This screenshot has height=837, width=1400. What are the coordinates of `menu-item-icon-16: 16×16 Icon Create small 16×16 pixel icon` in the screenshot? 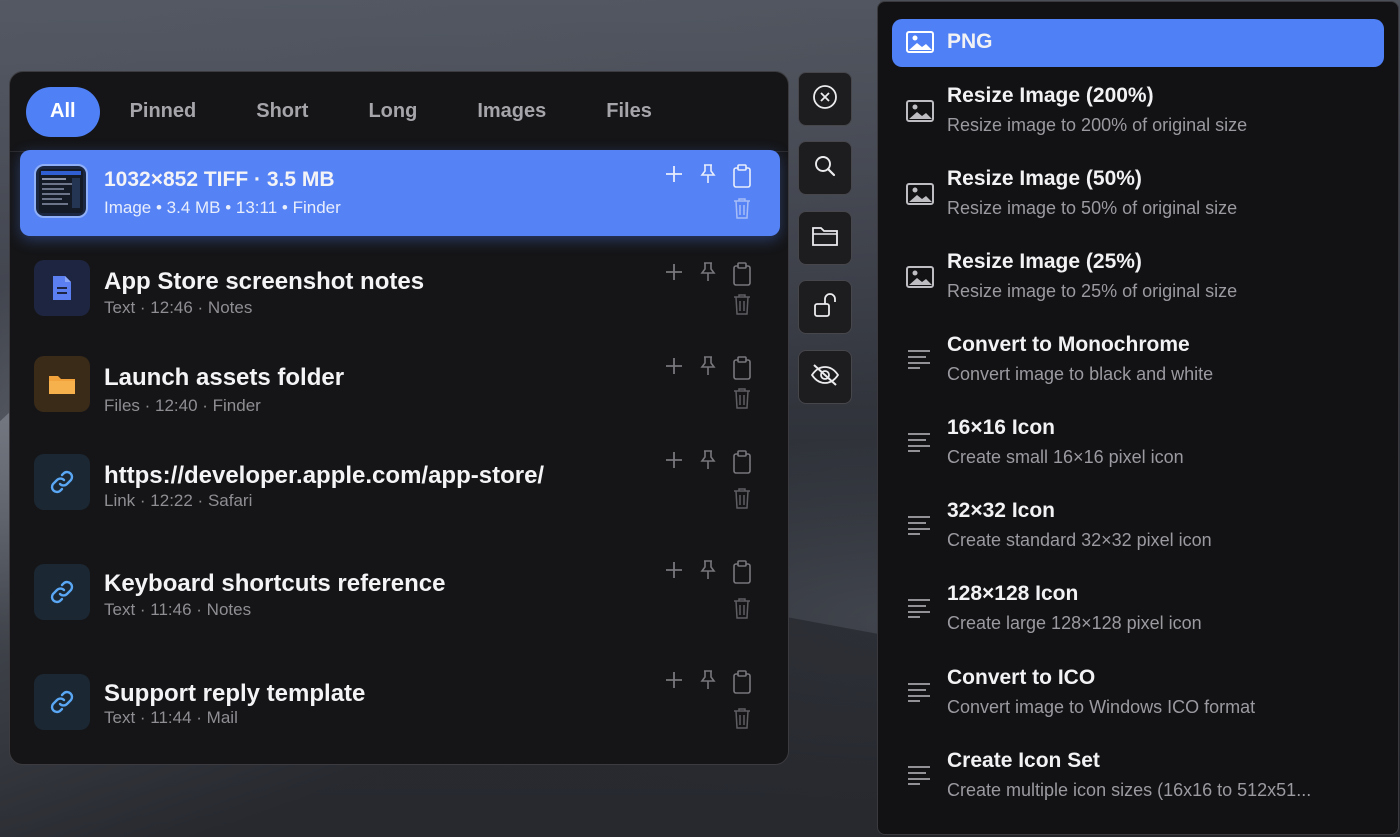 It's located at (1138, 451).